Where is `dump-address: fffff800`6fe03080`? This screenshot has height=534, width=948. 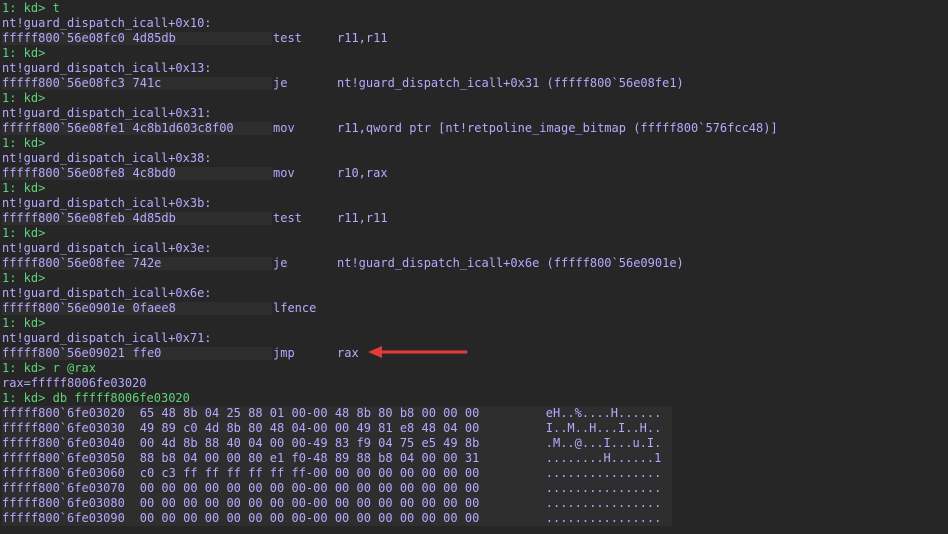
dump-address: fffff800`6fe03080 is located at coordinates (63, 503).